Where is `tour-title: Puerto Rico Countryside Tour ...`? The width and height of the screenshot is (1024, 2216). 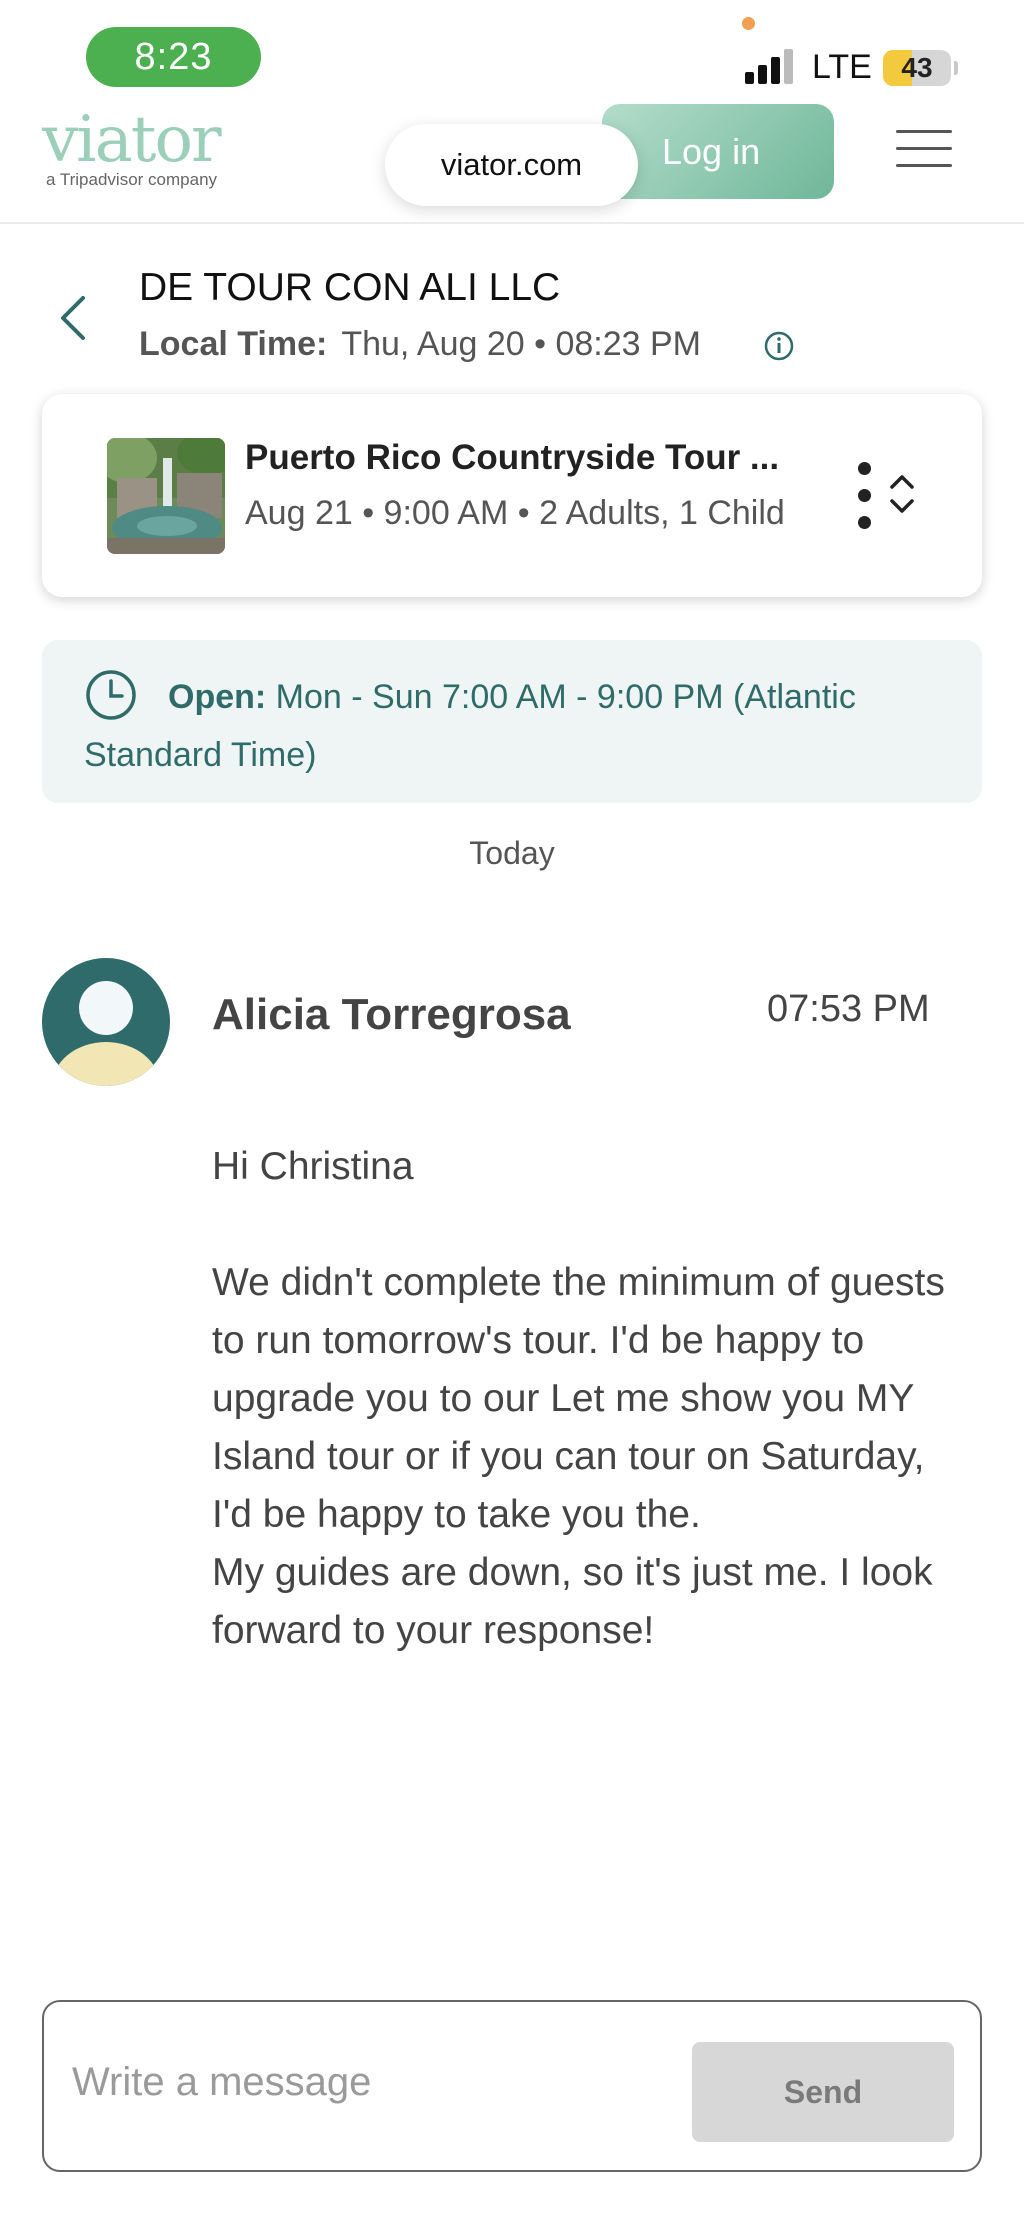
tour-title: Puerto Rico Countryside Tour ... is located at coordinates (512, 457).